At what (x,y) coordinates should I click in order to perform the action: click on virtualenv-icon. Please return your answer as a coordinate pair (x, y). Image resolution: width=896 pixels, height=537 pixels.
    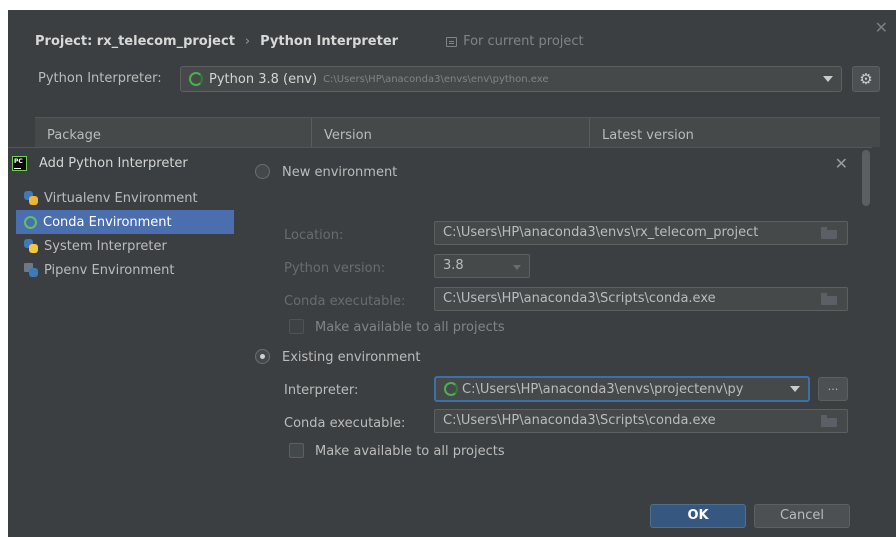
    Looking at the image, I should click on (31, 198).